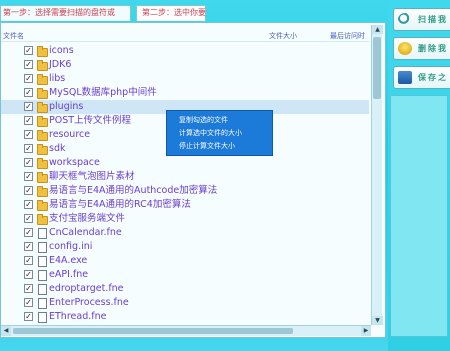  Describe the element at coordinates (219, 146) in the screenshot. I see `menu-item-stop-calc: 停止计算文件大小` at that location.